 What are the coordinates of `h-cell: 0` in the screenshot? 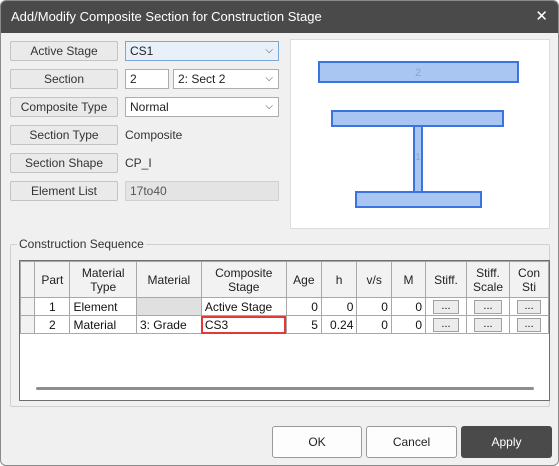 It's located at (339, 306).